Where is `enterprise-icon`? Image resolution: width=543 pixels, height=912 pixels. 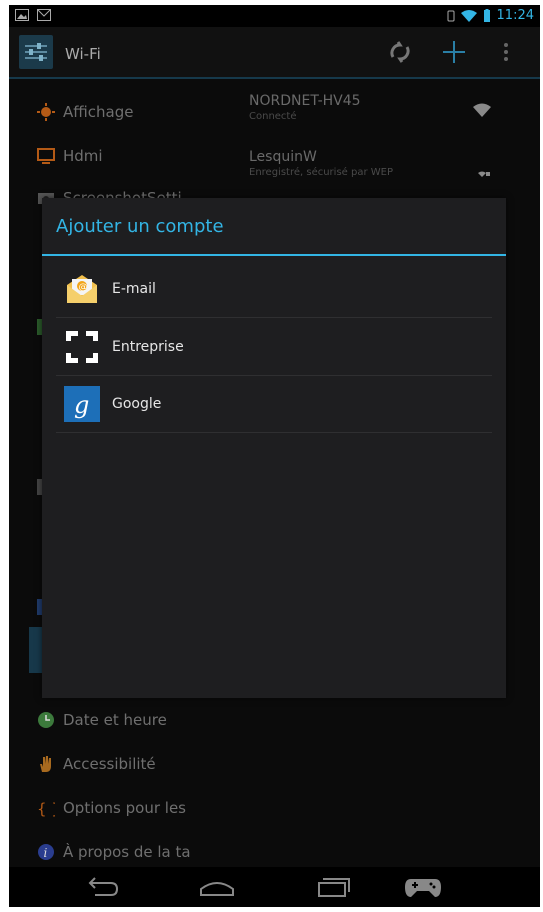
enterprise-icon is located at coordinates (82, 346).